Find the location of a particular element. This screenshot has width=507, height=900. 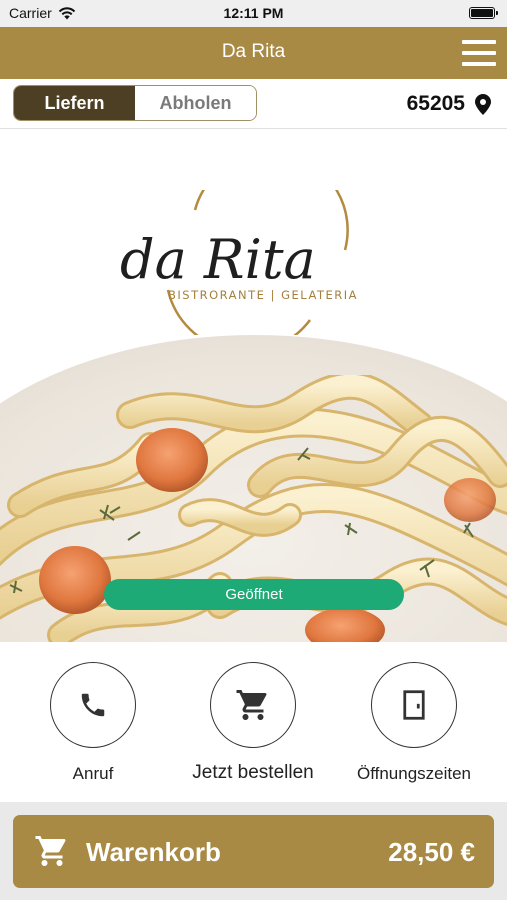

opening-hours-button: Öffnungszeiten is located at coordinates (414, 723).